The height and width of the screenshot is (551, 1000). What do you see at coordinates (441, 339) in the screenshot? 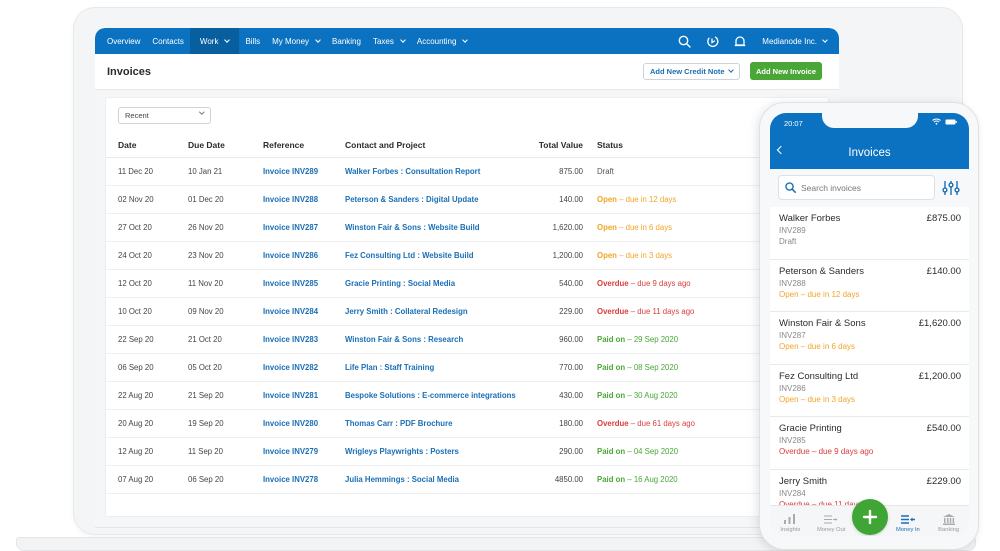
I see `contact-project-link: Winston Fair & Sons : Research` at bounding box center [441, 339].